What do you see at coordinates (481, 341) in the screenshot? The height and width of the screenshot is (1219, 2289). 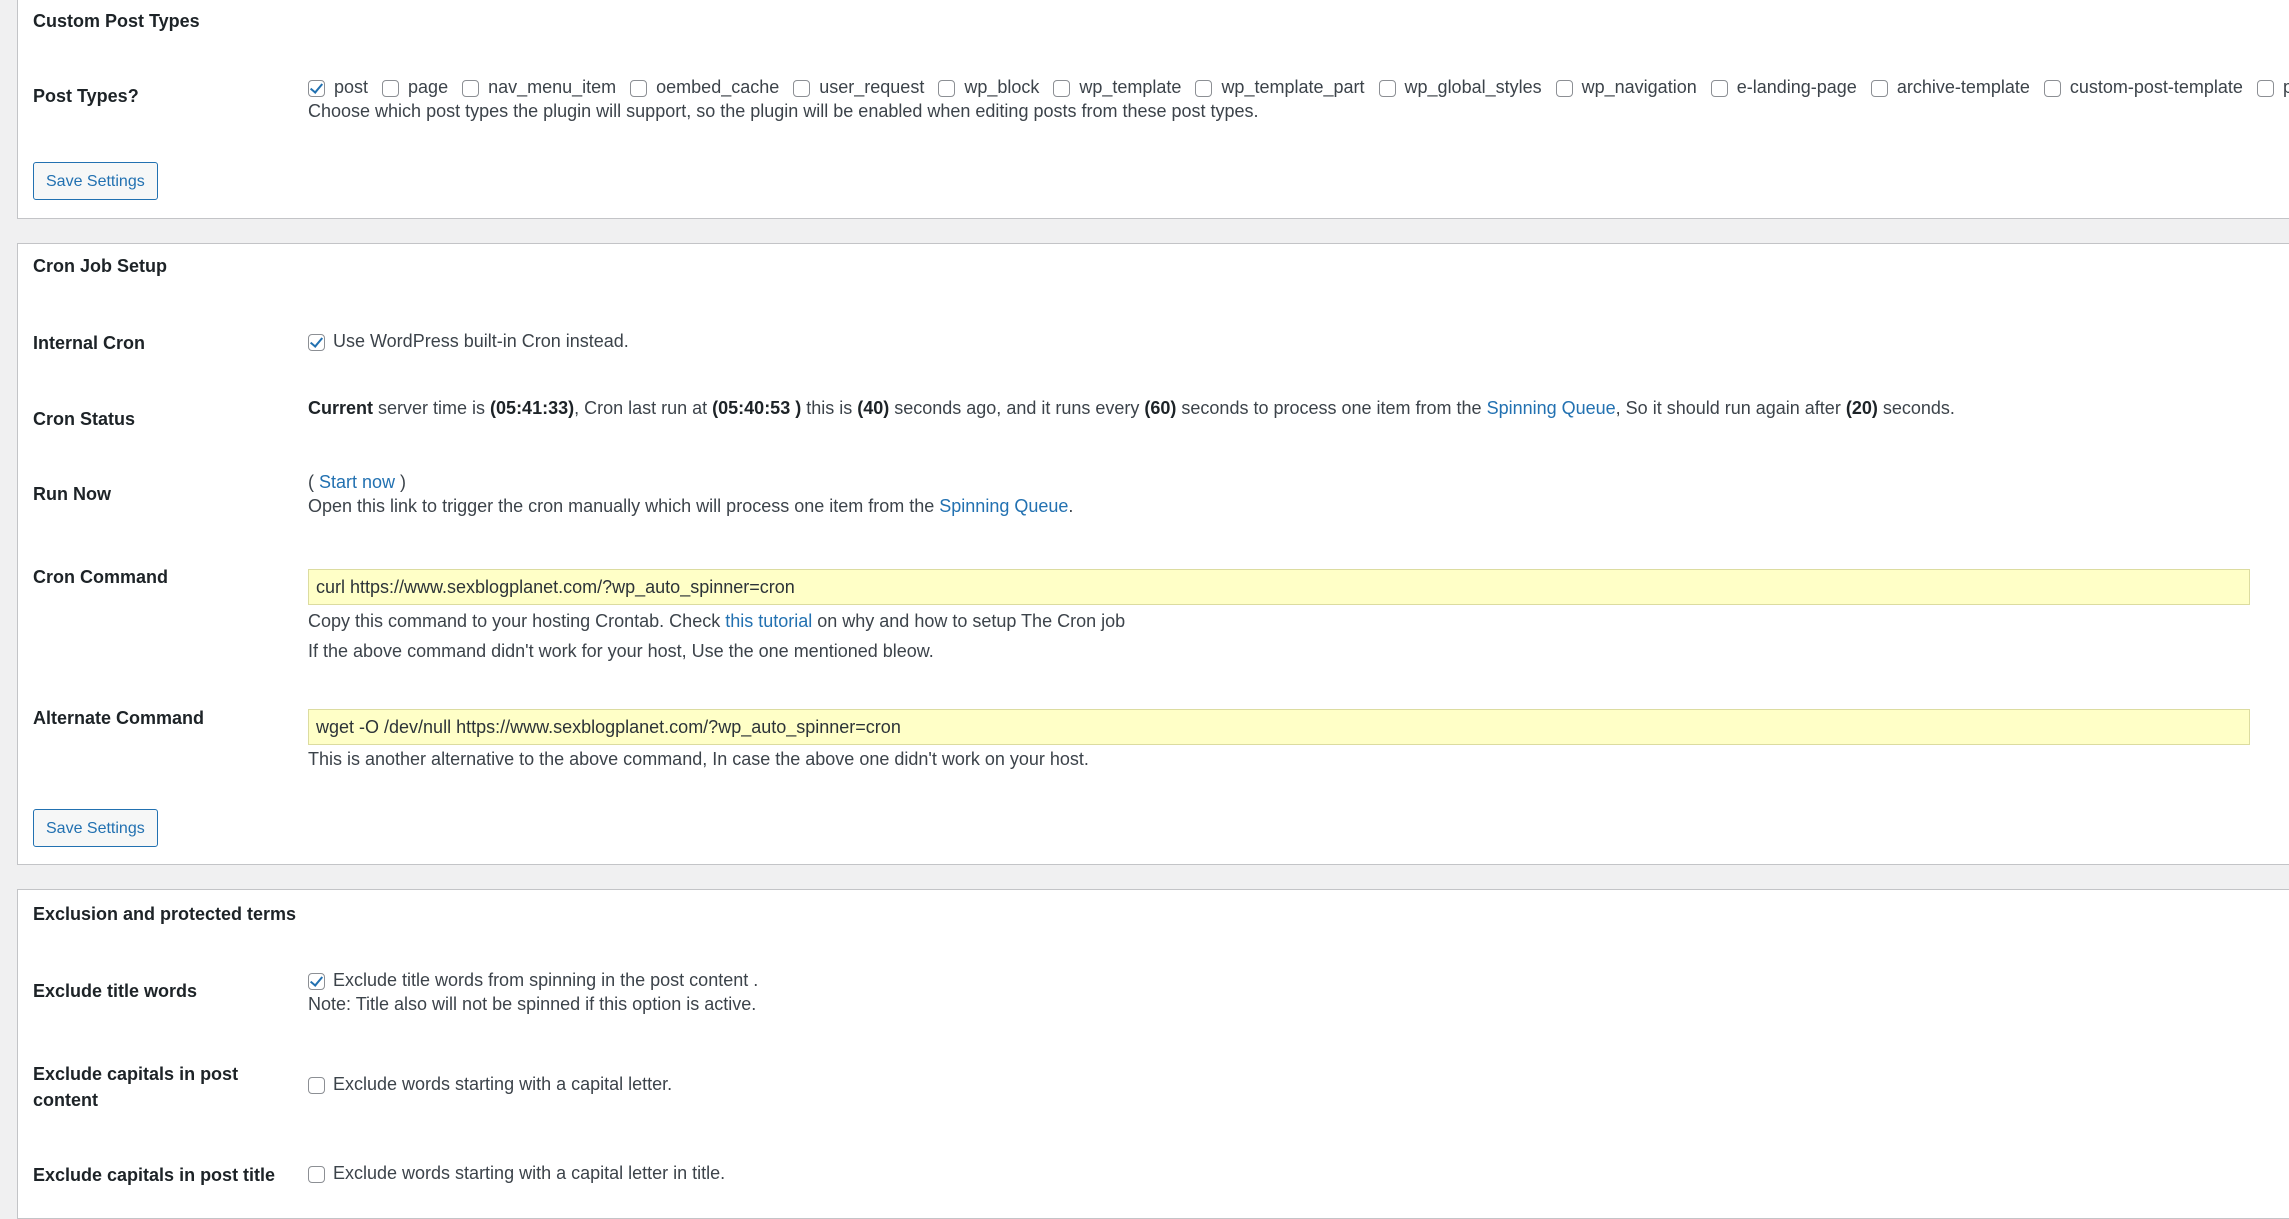 I see `internal-cron-text: Use WordPress built-in Cron instead.` at bounding box center [481, 341].